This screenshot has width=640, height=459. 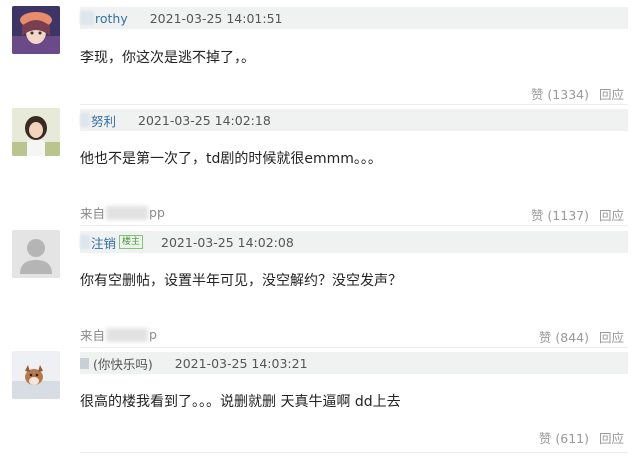 I want to click on source-suffix: p, so click(x=153, y=334).